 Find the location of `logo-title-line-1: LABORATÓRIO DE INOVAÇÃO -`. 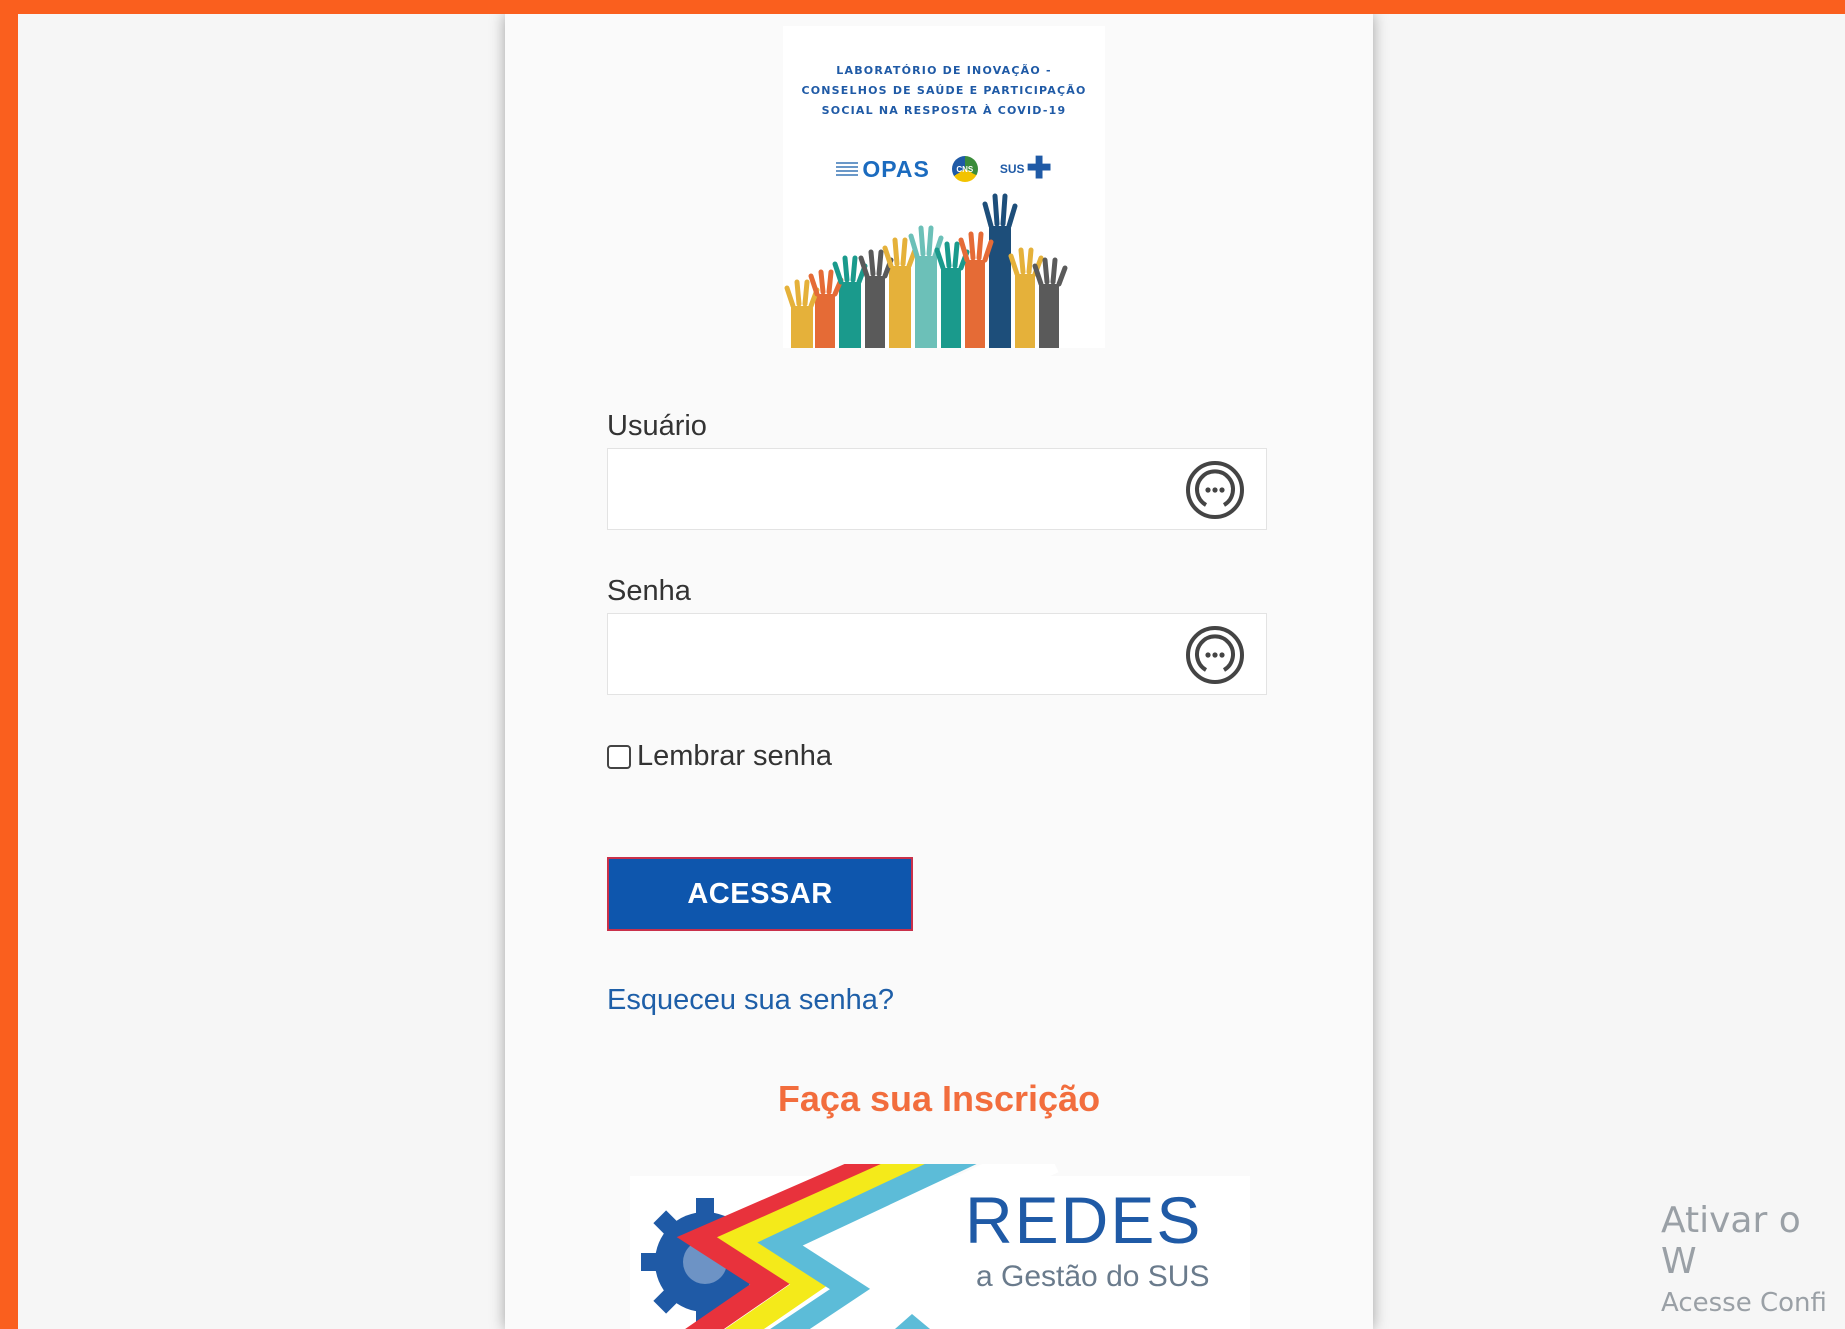

logo-title-line-1: LABORATÓRIO DE INOVAÇÃO - is located at coordinates (944, 70).